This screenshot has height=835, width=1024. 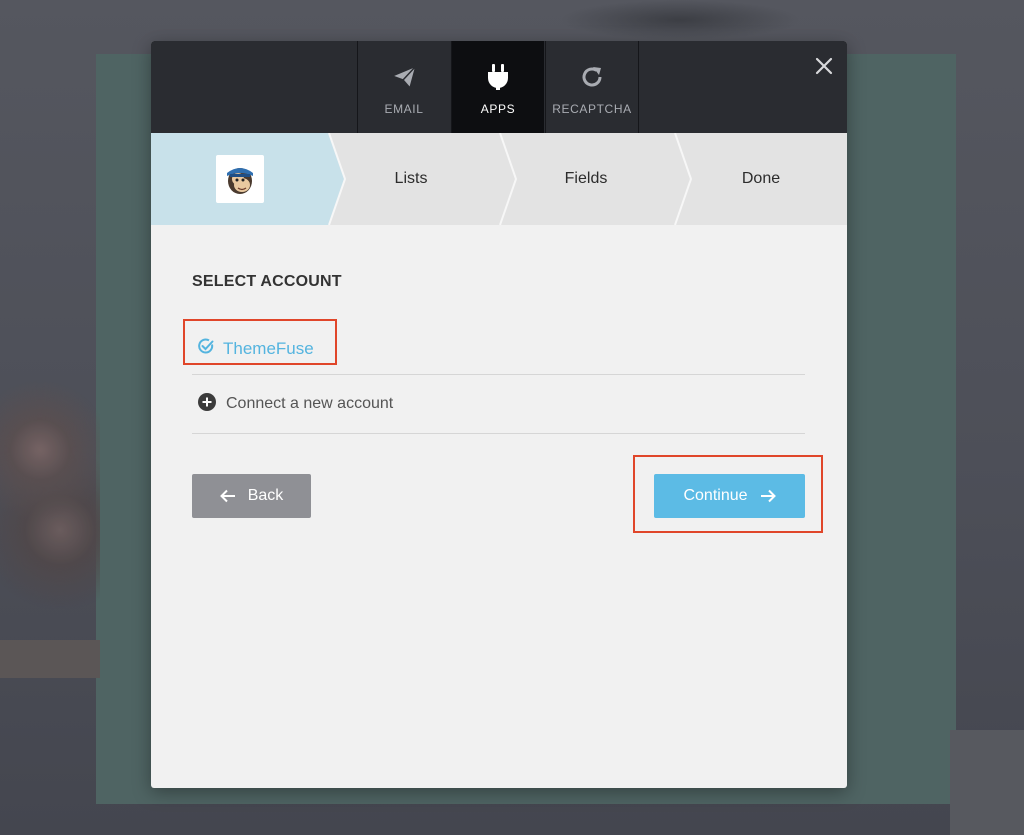 I want to click on background-floor, so click(x=987, y=782).